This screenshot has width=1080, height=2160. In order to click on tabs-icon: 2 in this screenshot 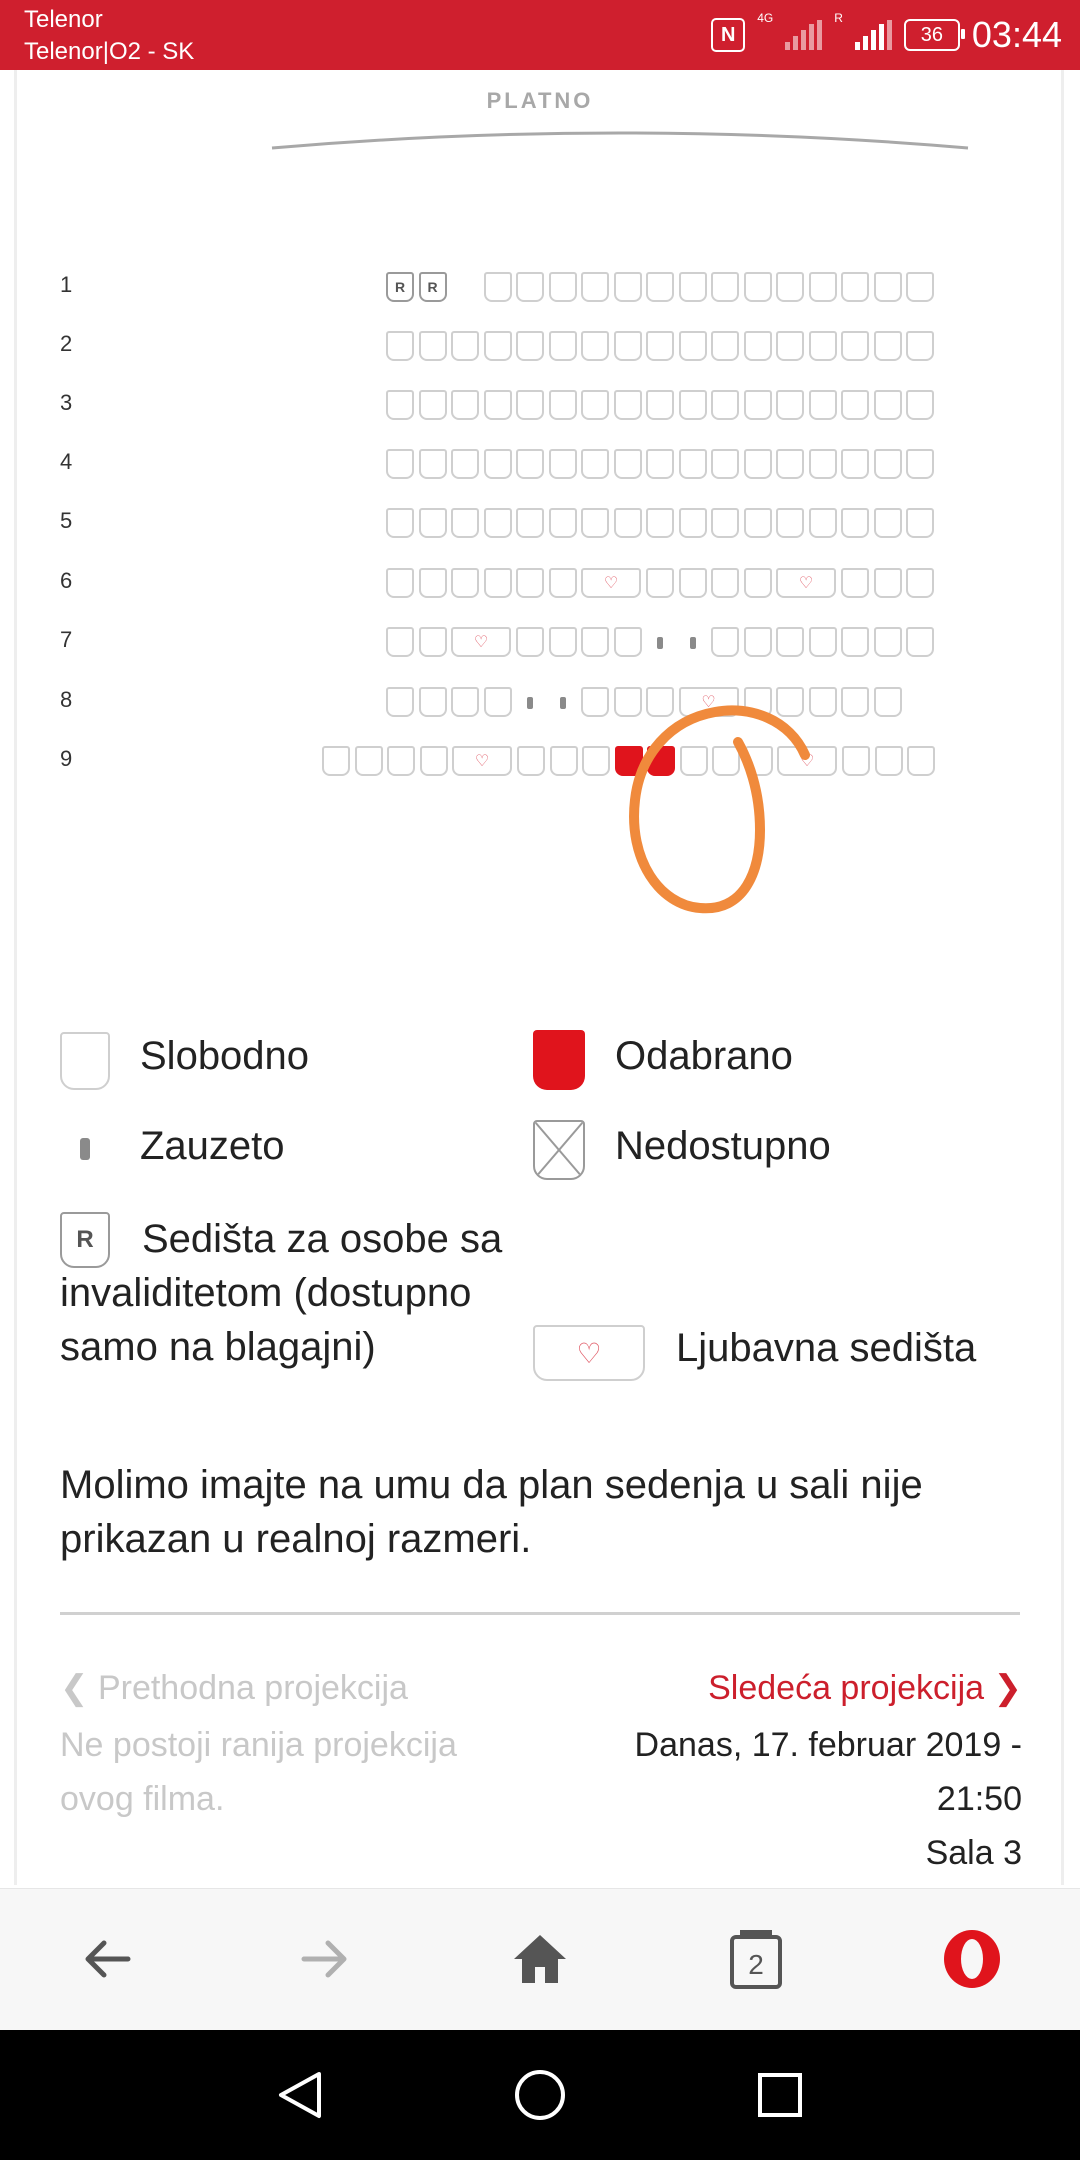, I will do `click(756, 1959)`.